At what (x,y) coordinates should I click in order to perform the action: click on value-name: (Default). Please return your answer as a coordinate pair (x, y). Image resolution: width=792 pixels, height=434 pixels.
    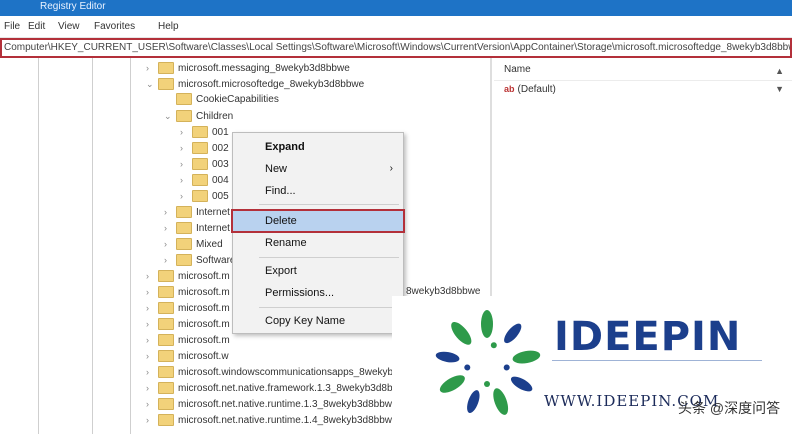
    Looking at the image, I should click on (536, 89).